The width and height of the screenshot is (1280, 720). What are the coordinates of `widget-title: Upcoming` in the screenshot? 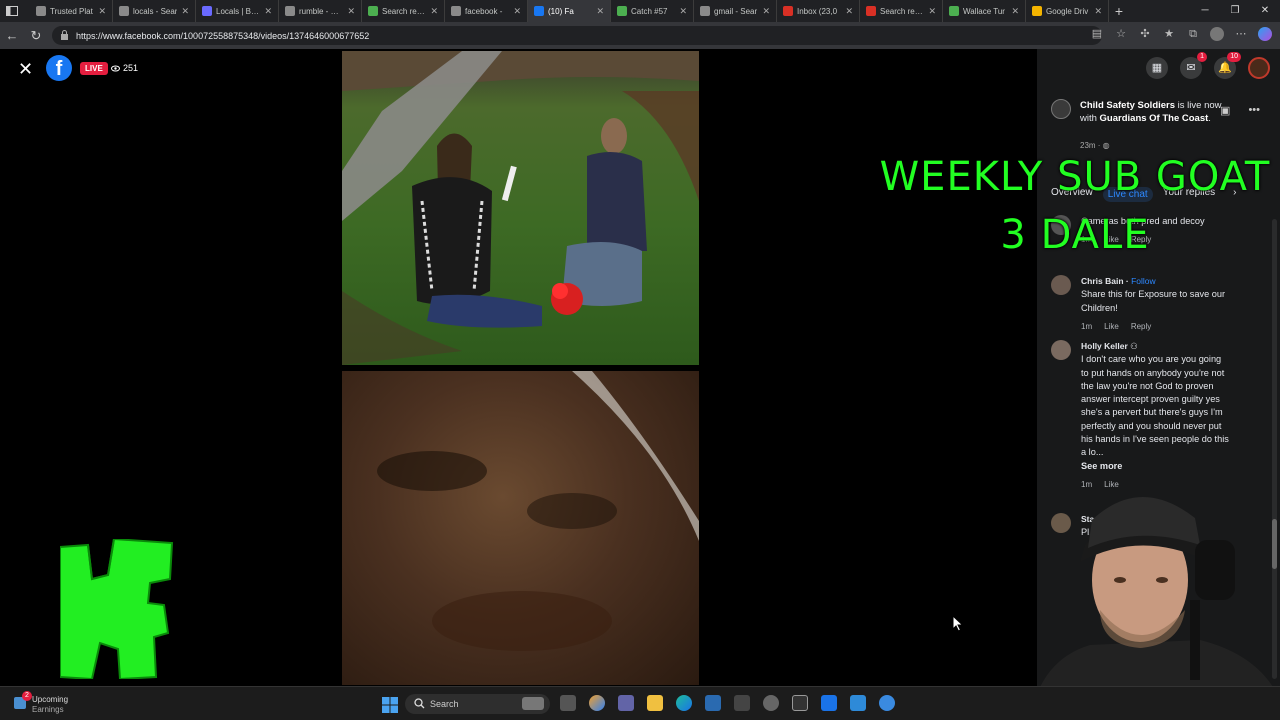 It's located at (50, 699).